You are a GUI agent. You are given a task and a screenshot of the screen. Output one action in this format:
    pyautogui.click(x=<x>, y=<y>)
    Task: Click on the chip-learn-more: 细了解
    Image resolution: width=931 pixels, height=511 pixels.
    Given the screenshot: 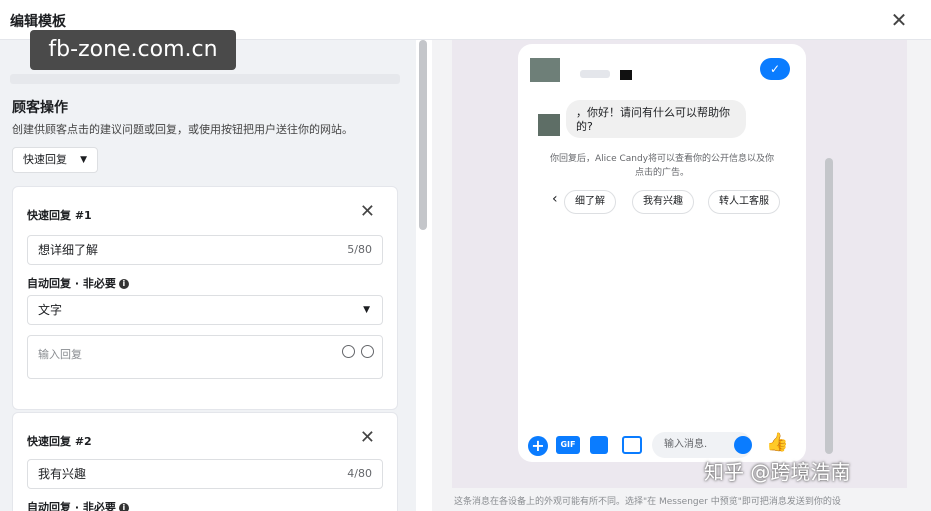 What is the action you would take?
    pyautogui.click(x=590, y=202)
    